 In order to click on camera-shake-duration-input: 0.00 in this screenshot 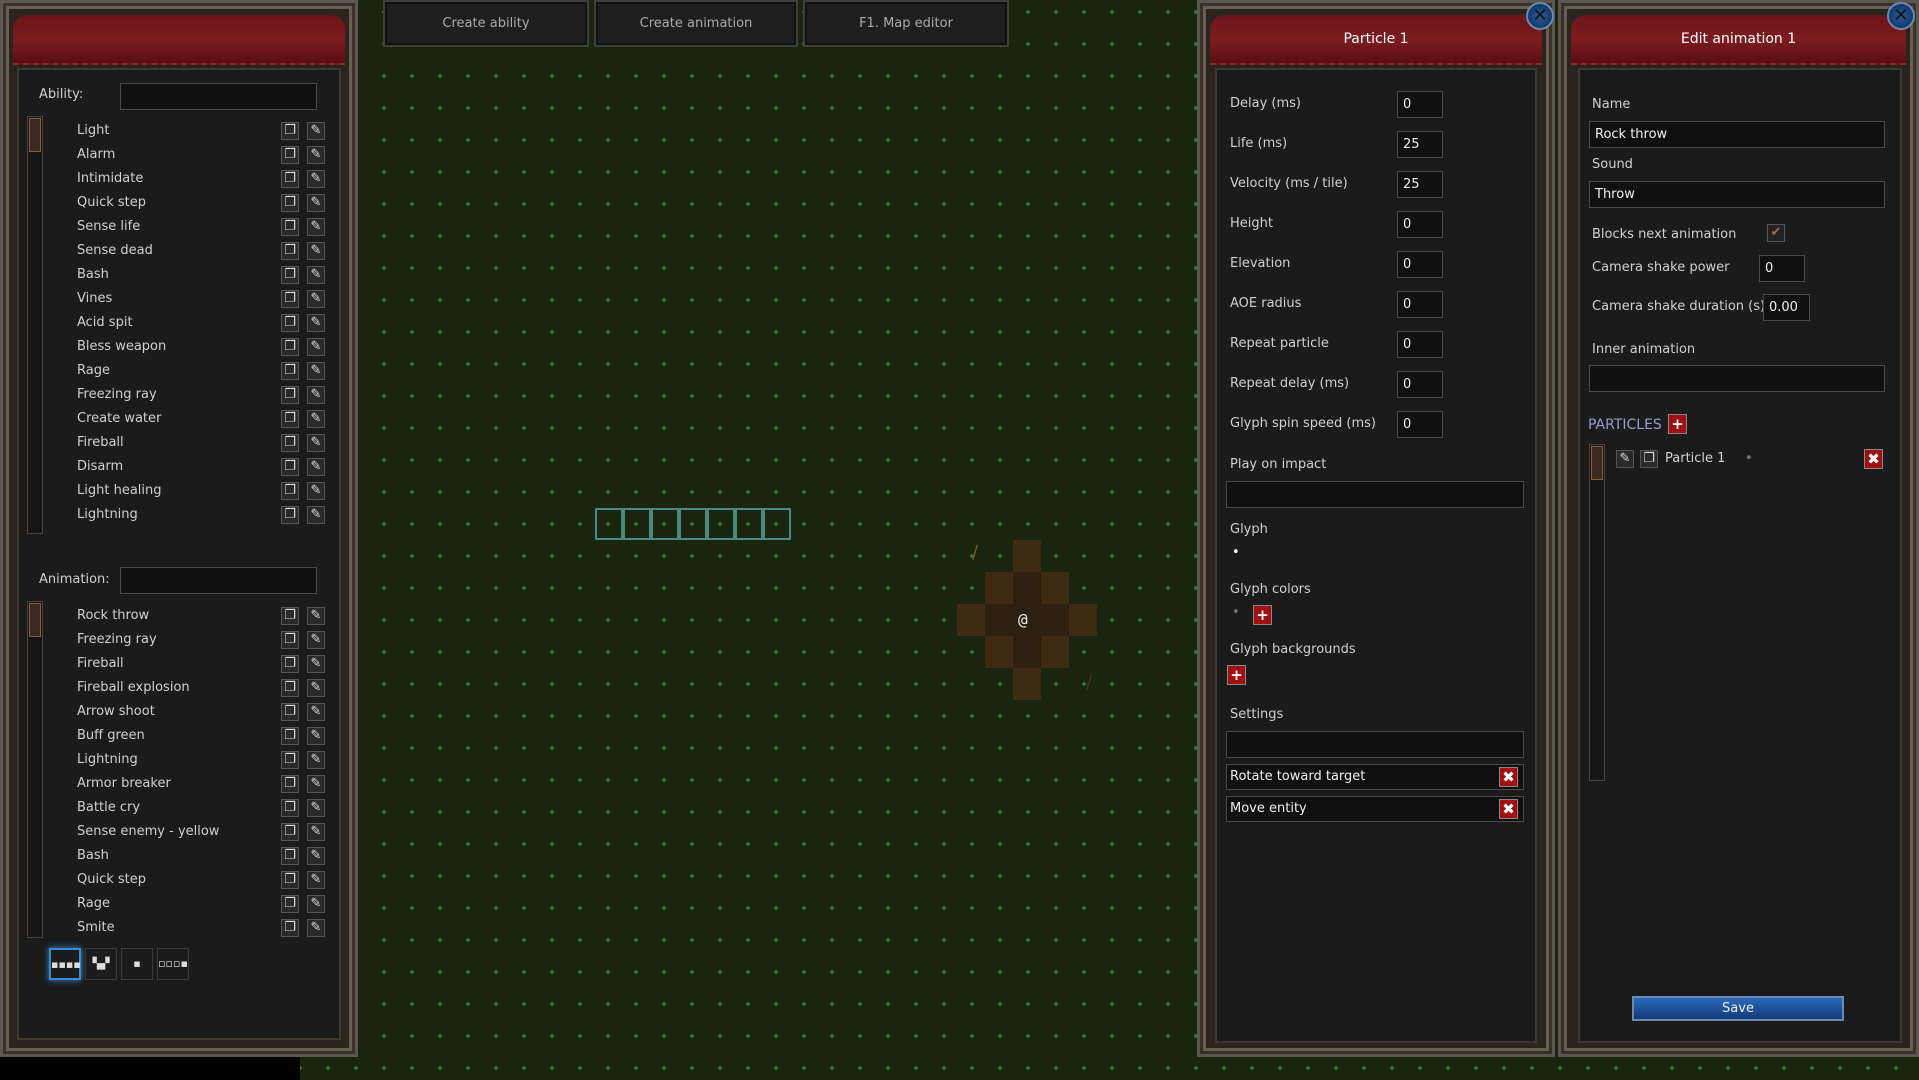, I will do `click(1786, 307)`.